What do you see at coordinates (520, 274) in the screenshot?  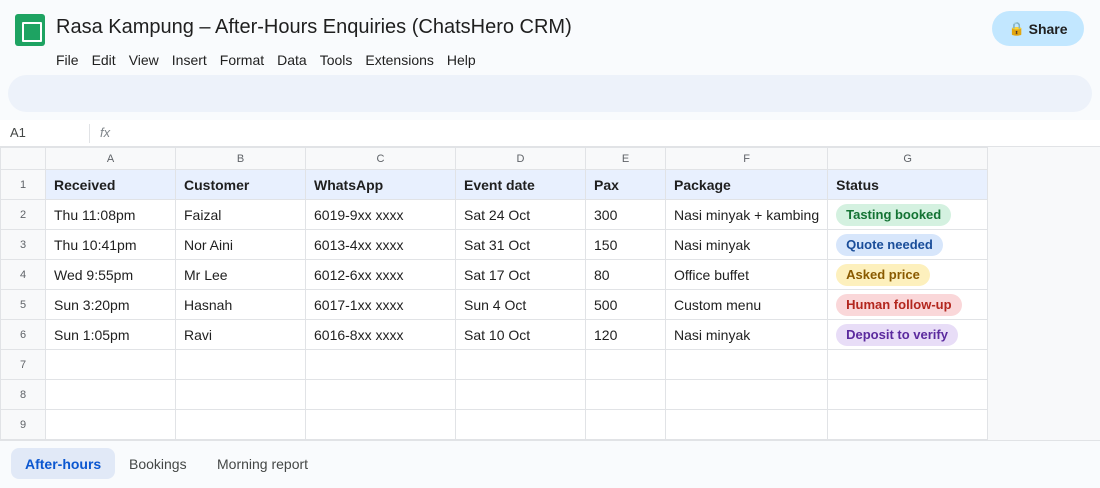 I see `cell: Sat 17 Oct` at bounding box center [520, 274].